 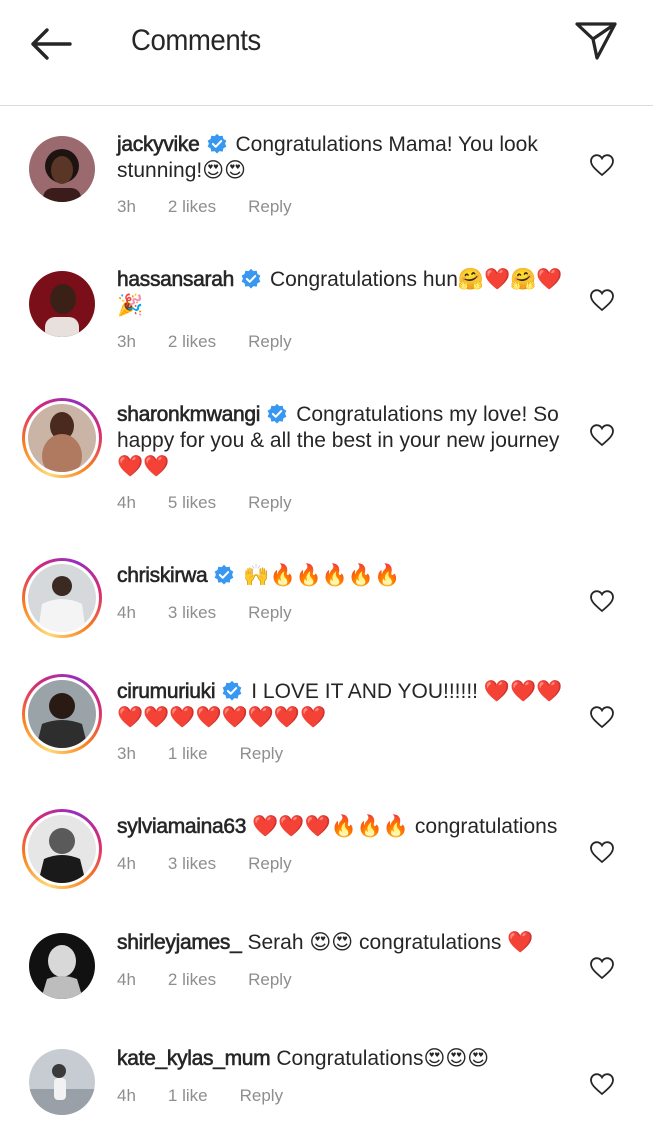 What do you see at coordinates (326, 53) in the screenshot?
I see `header-bar: Comments` at bounding box center [326, 53].